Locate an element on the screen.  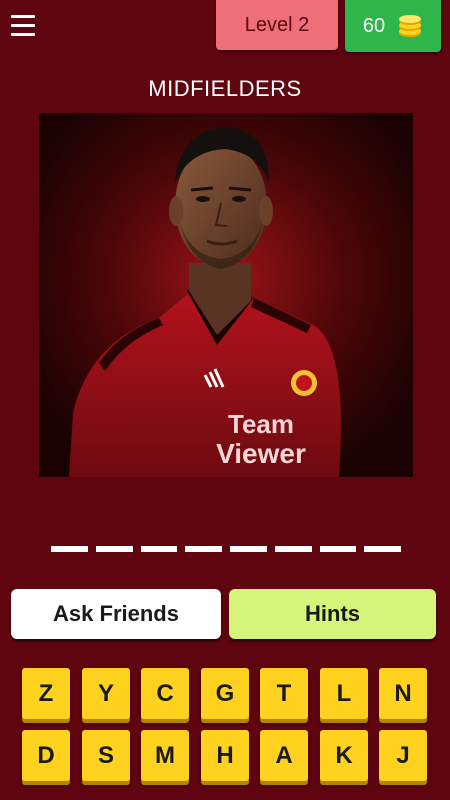
letter-key: M is located at coordinates (165, 755).